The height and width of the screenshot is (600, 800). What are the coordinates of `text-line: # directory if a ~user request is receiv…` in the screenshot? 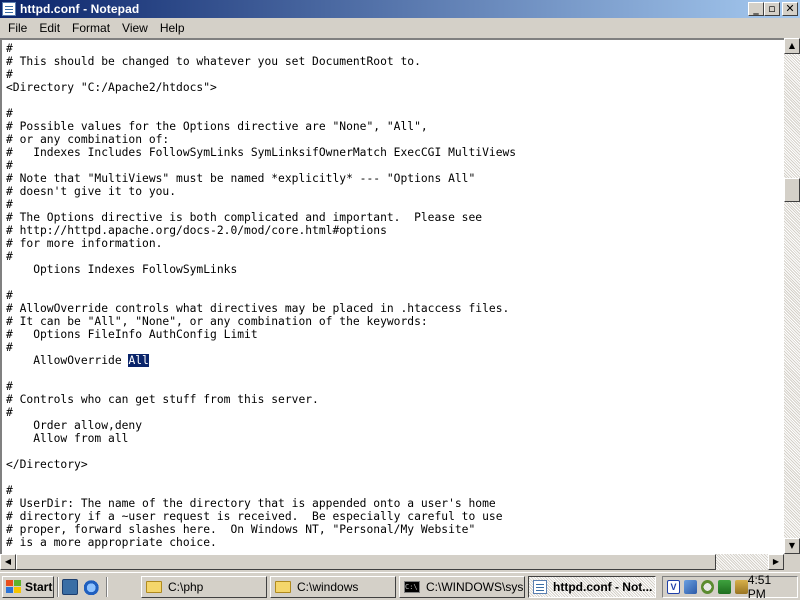 It's located at (254, 516).